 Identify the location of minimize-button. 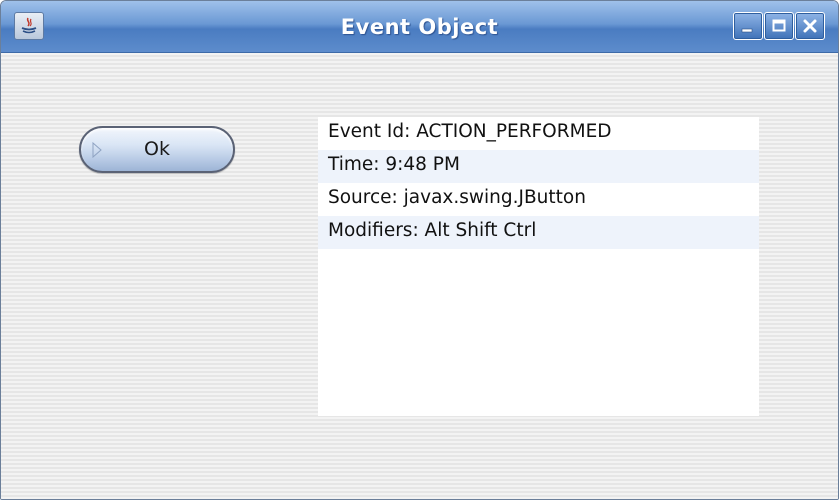
(748, 26).